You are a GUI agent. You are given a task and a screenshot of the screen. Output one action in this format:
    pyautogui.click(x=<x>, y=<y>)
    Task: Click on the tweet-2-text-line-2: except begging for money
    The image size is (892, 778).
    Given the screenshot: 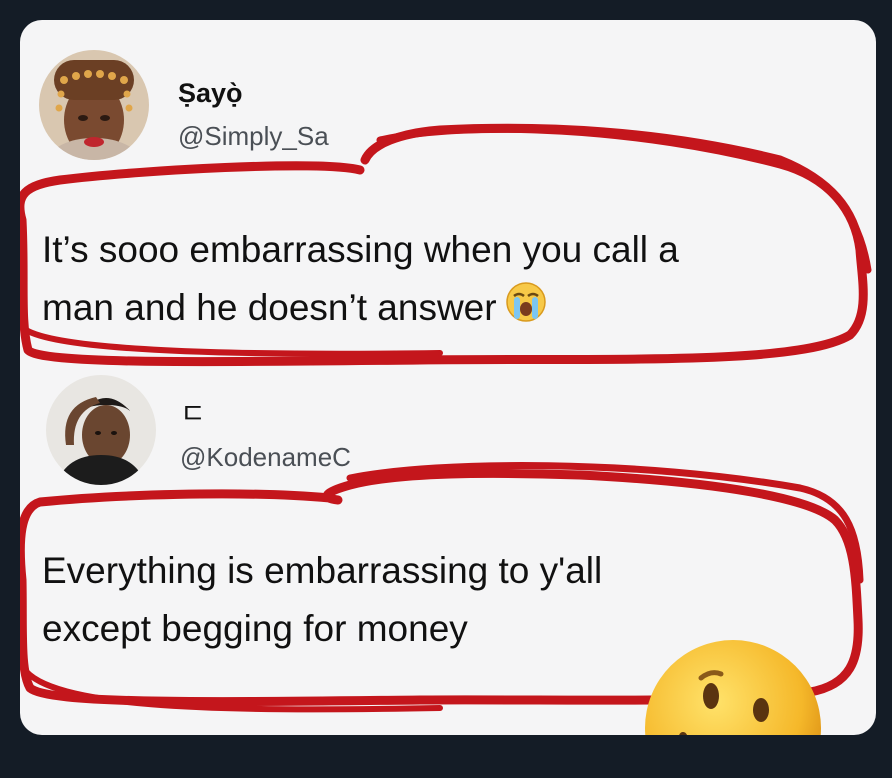 What is the action you would take?
    pyautogui.click(x=255, y=628)
    